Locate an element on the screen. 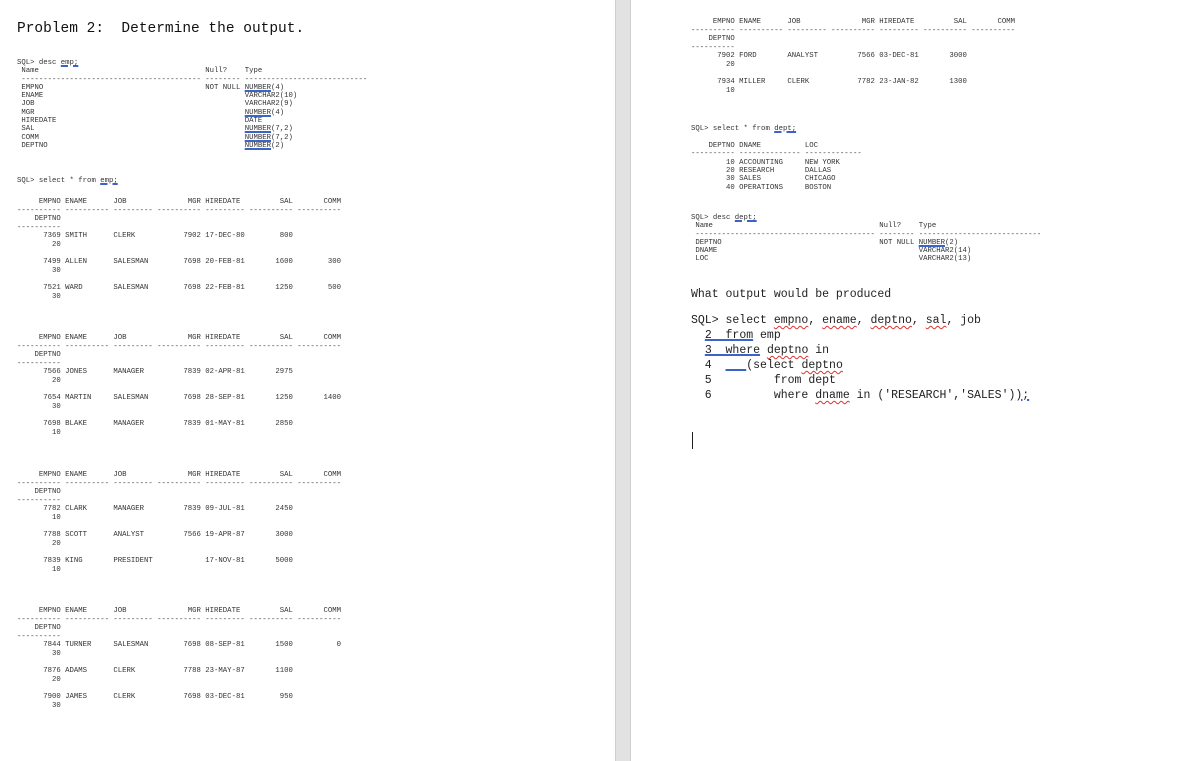 This screenshot has height=761, width=1200. query-line: 4 (select deptno is located at coordinates (767, 365).